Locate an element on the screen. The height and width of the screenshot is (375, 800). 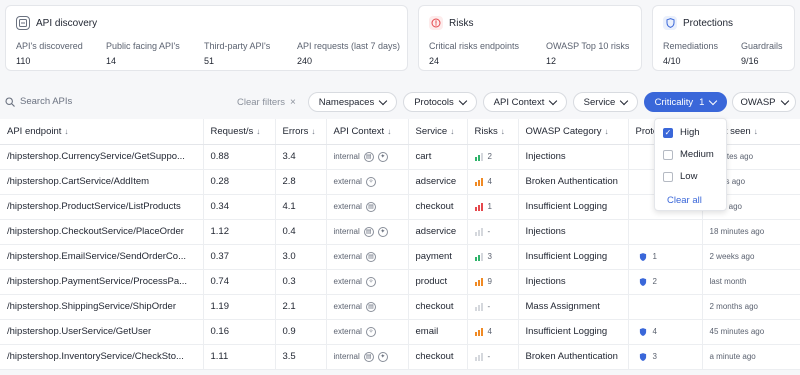
col-header-risks: Risks ↓ is located at coordinates (493, 132).